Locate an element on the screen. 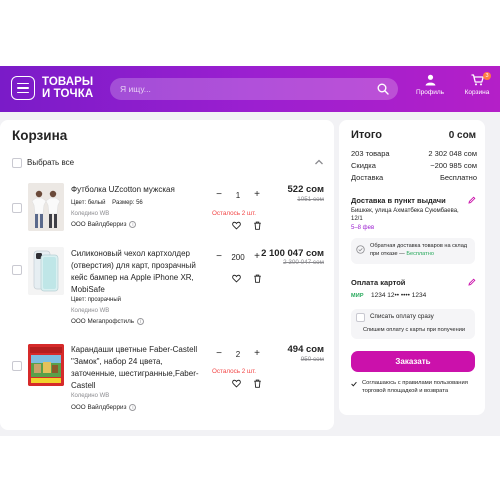  pay-now-label: Списать оплату сразу is located at coordinates (402, 316).